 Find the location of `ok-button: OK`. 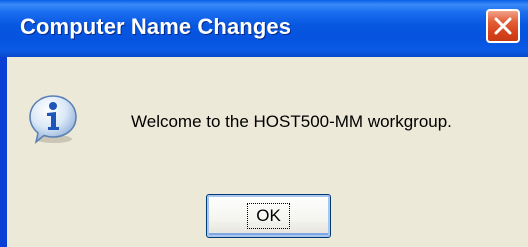

ok-button: OK is located at coordinates (268, 216).